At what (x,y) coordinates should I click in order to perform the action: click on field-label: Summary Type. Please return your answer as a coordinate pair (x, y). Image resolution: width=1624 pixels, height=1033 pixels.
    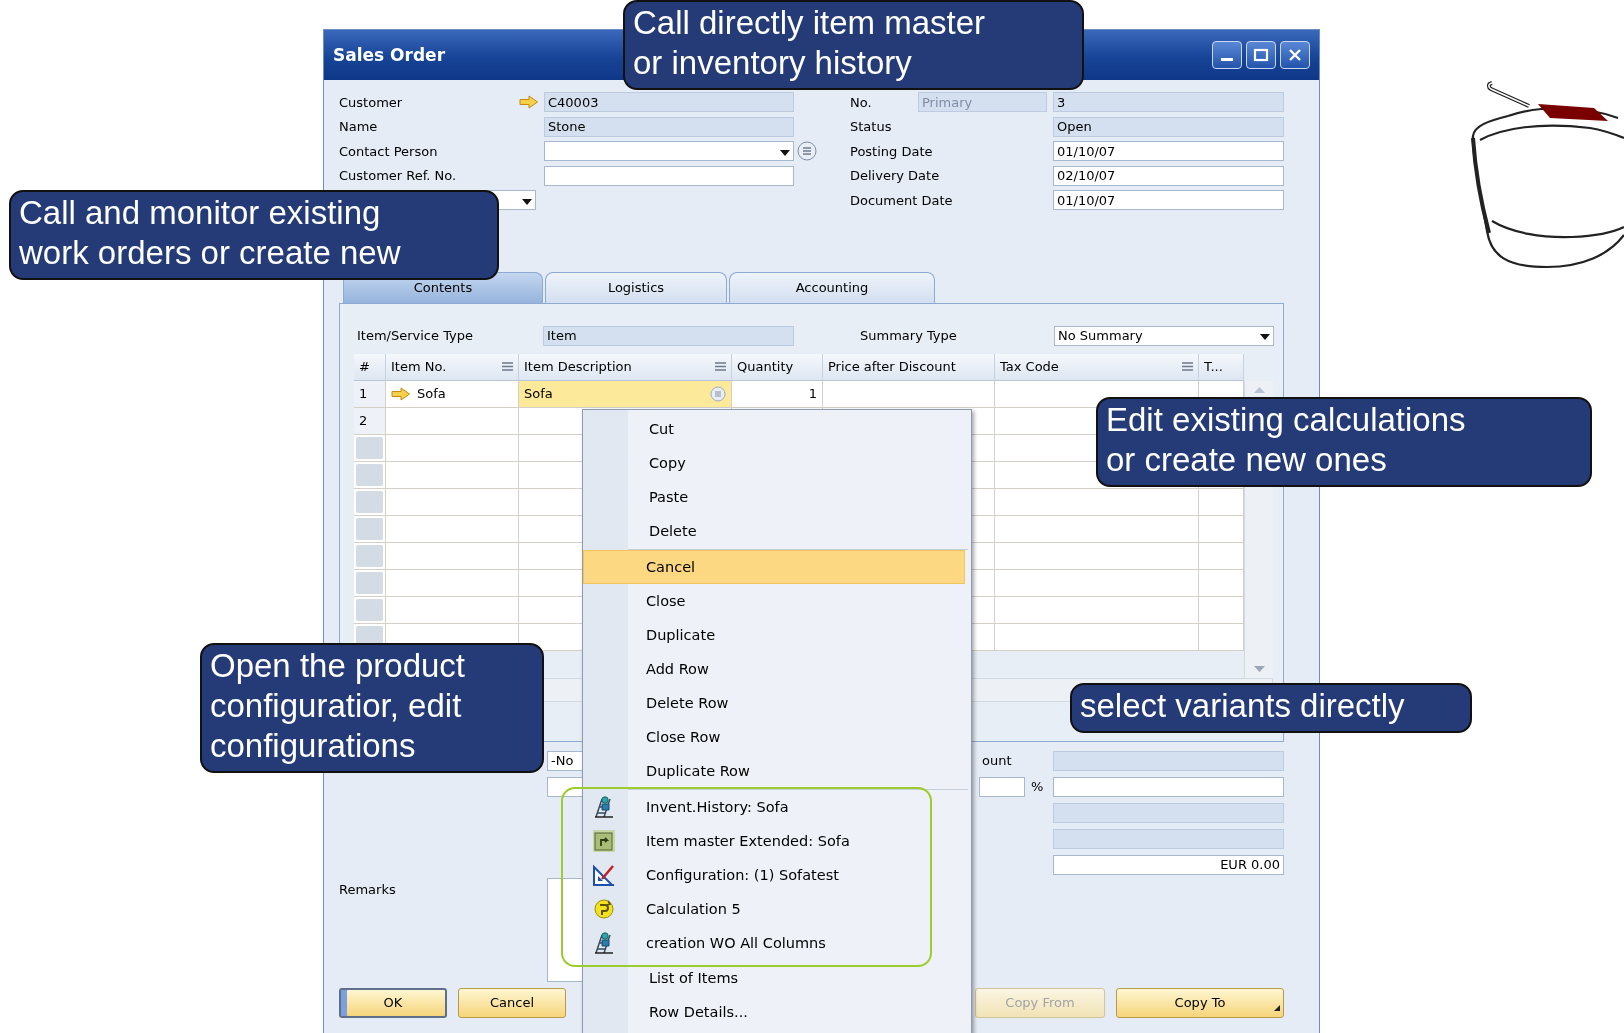
    Looking at the image, I should click on (909, 335).